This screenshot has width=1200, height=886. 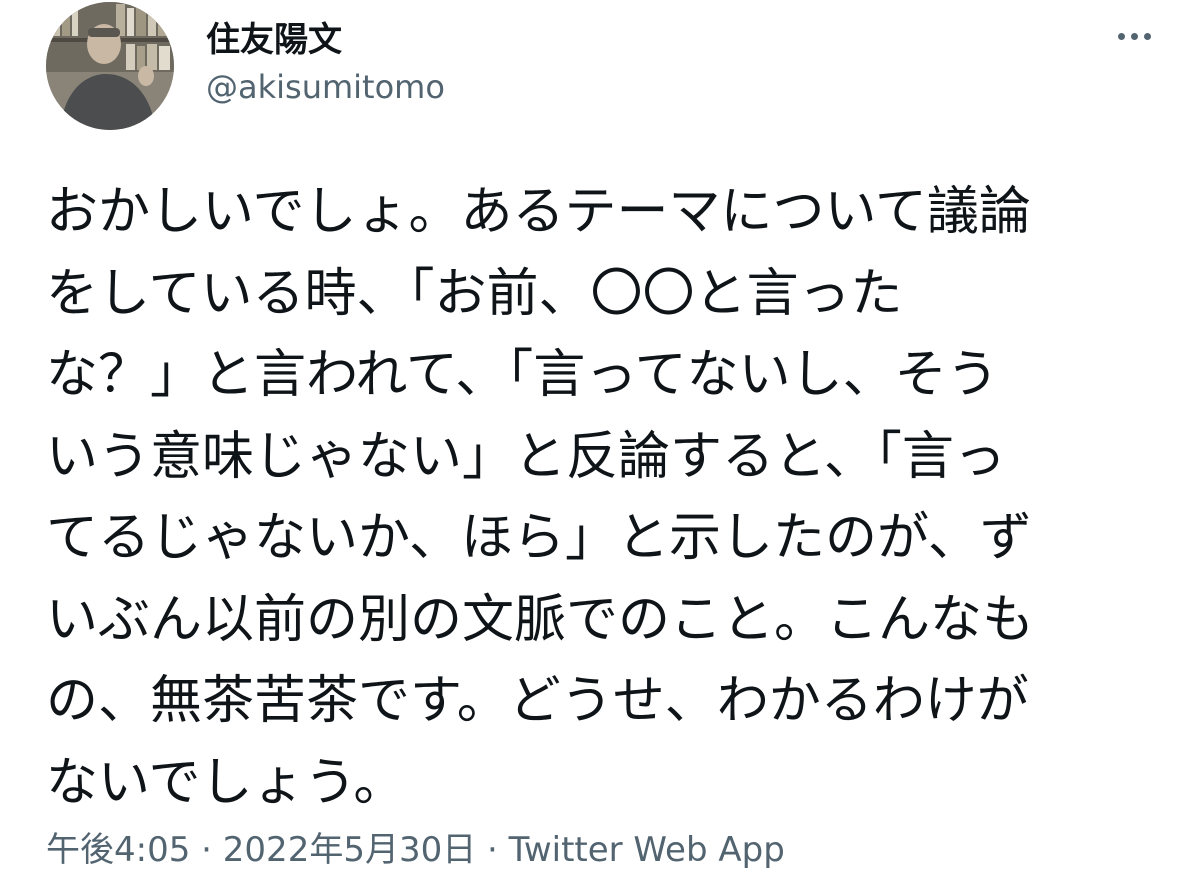 I want to click on tweet-text-line: おかしいでしょ。あるテーマについて議論, so click(x=538, y=212).